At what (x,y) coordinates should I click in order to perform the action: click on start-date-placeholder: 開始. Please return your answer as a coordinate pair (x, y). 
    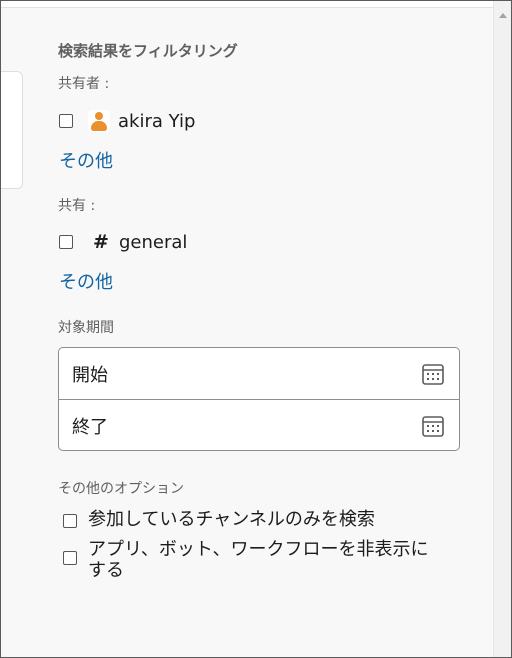
    Looking at the image, I should click on (90, 375).